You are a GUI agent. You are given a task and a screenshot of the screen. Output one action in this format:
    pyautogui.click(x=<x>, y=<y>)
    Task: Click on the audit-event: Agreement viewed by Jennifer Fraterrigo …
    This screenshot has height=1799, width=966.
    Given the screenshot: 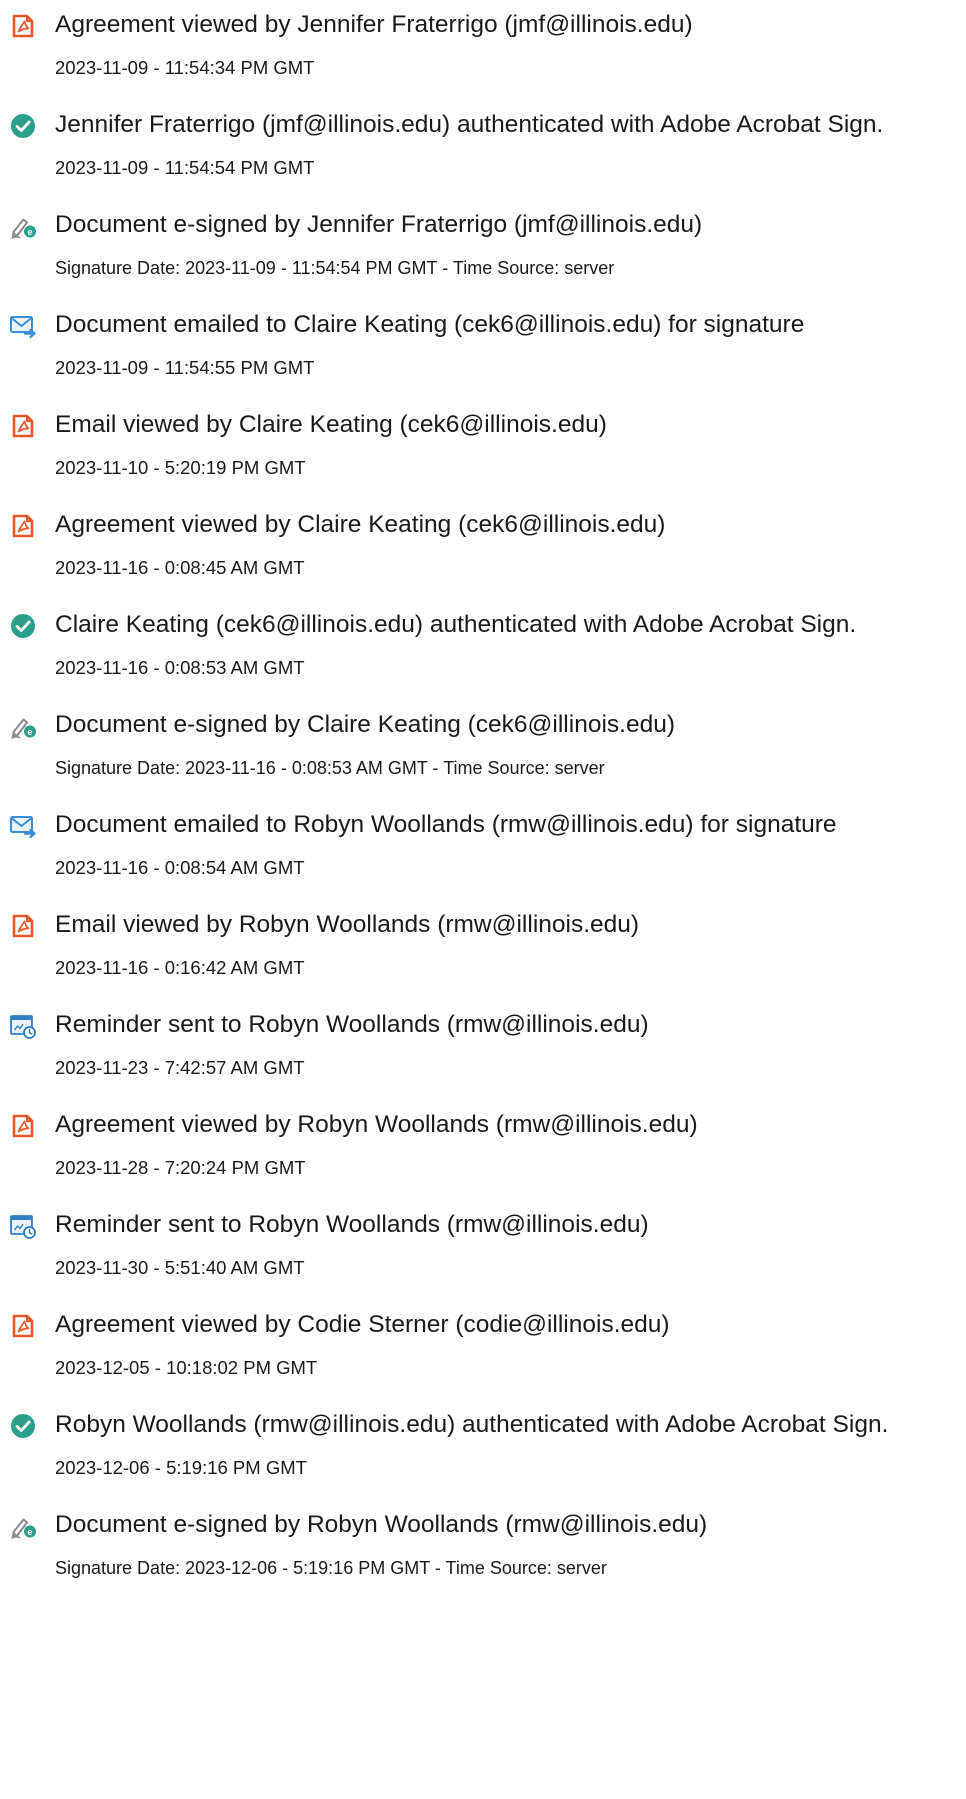 What is the action you would take?
    pyautogui.click(x=483, y=50)
    